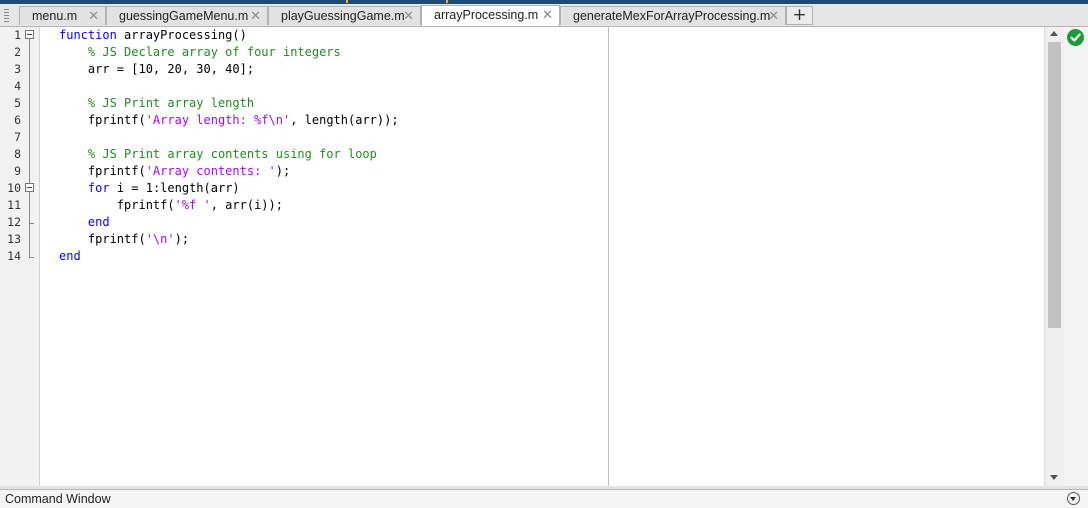 The height and width of the screenshot is (508, 1088). I want to click on code-token: , arr(i));, so click(246, 205).